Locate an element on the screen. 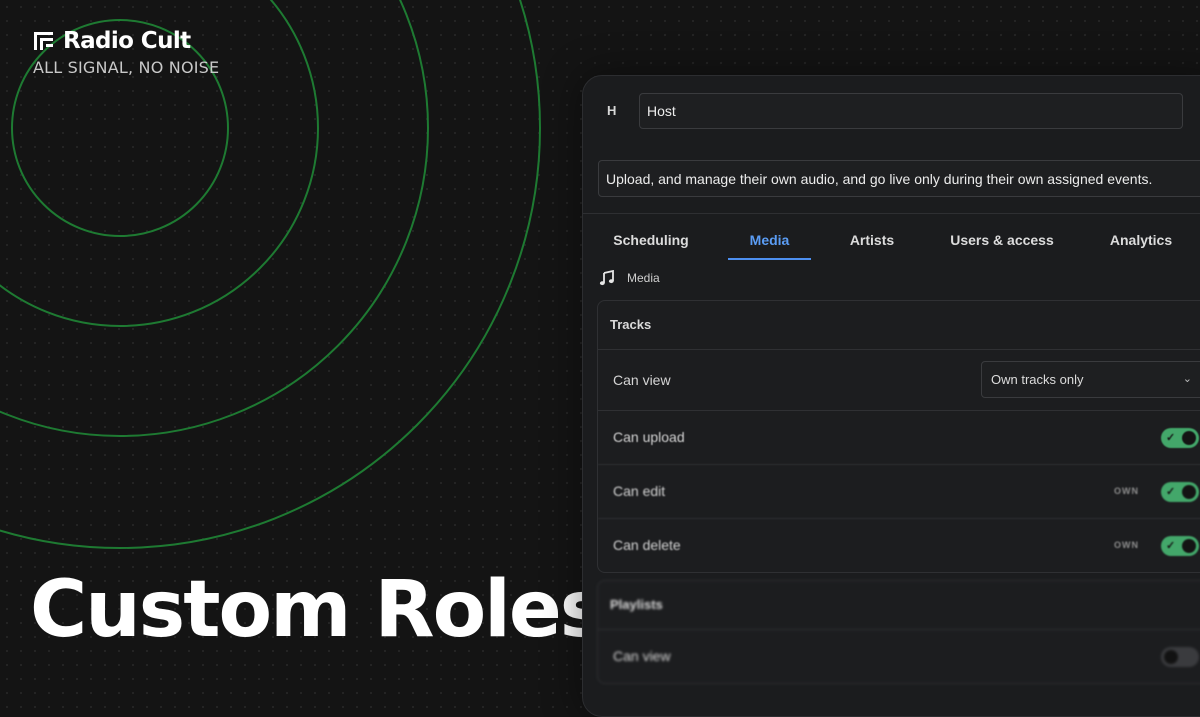 Image resolution: width=1200 pixels, height=717 pixels. can-view-row: Can view Own tracks only ⌄ is located at coordinates (899, 380).